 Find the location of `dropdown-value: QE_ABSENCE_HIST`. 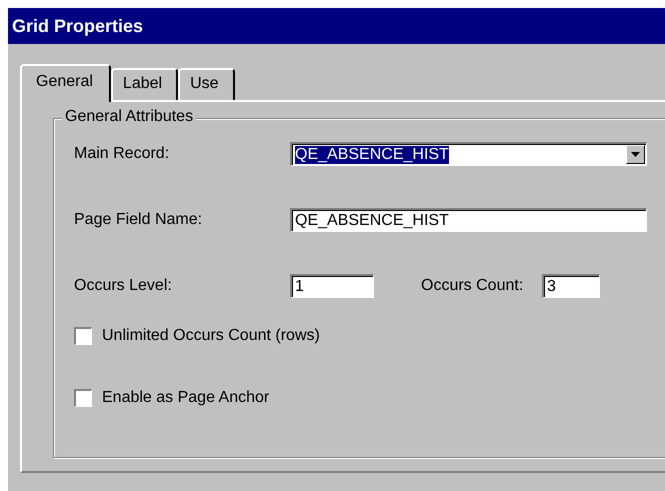

dropdown-value: QE_ABSENCE_HIST is located at coordinates (372, 155).